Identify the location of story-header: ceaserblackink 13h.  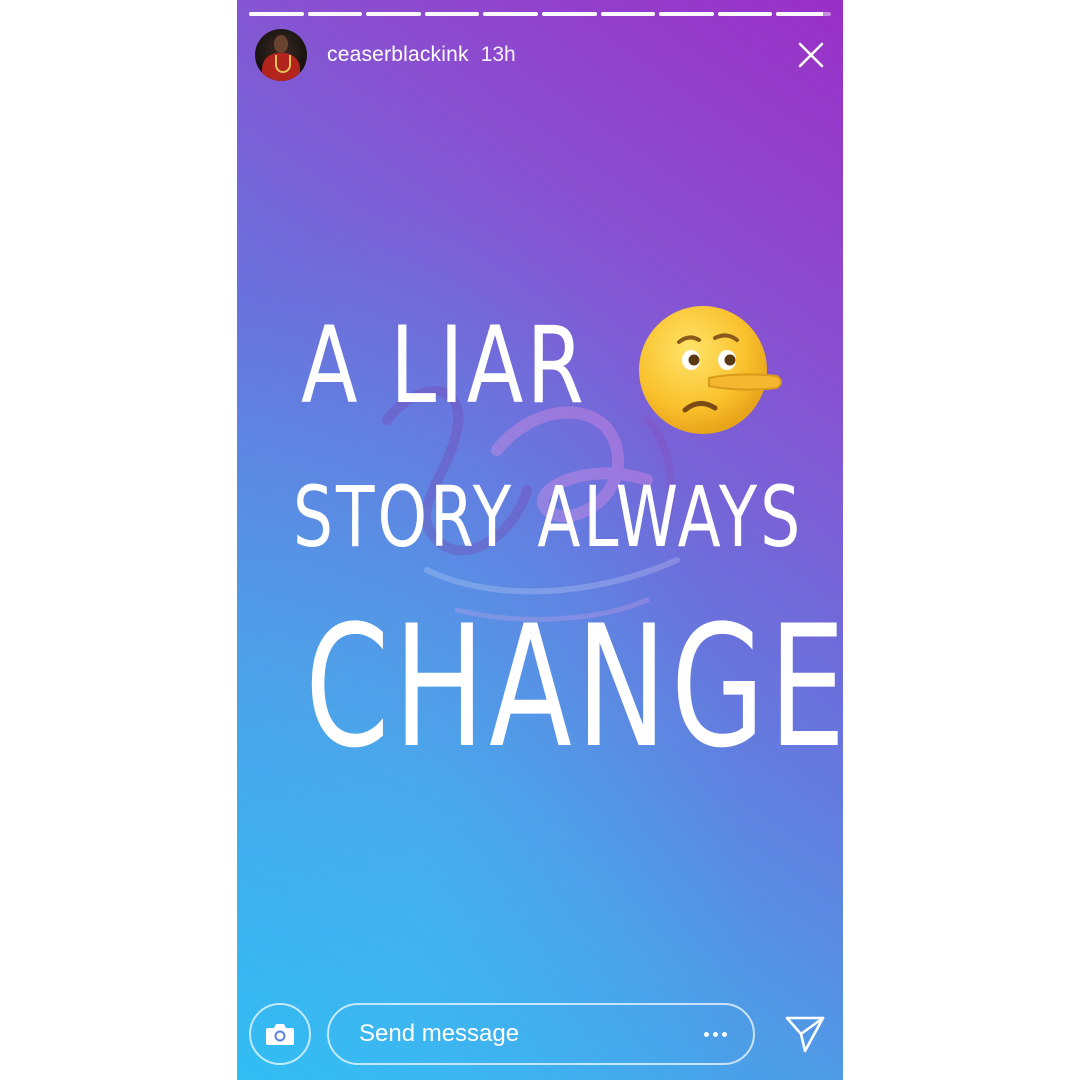
(542, 55).